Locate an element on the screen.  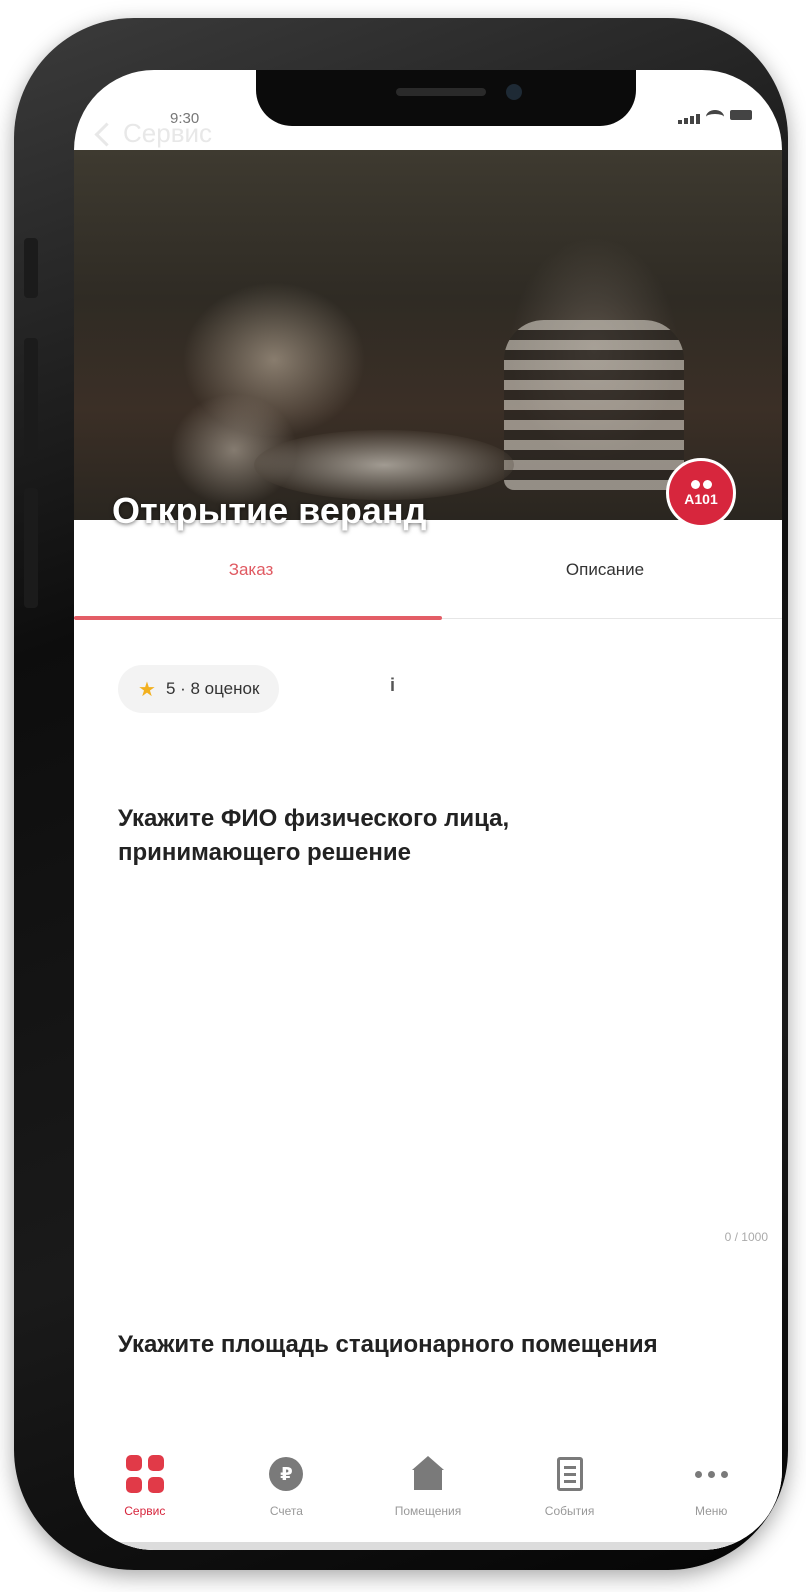
nav-item-events: События is located at coordinates (570, 1486).